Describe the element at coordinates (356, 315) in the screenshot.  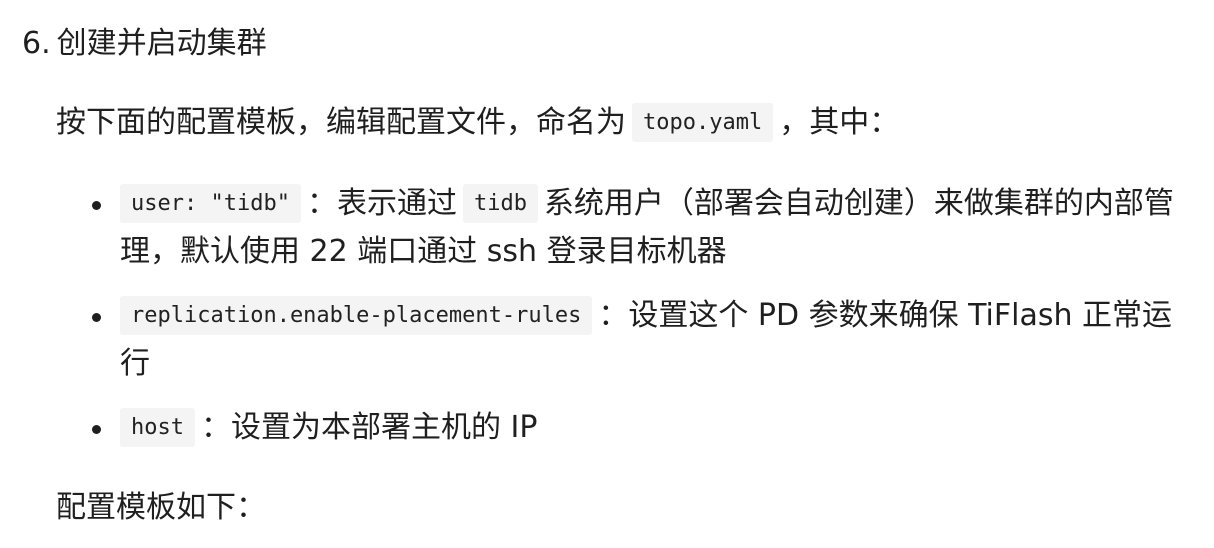
I see `inline-code-replication: replication.enable-placement-rules` at that location.